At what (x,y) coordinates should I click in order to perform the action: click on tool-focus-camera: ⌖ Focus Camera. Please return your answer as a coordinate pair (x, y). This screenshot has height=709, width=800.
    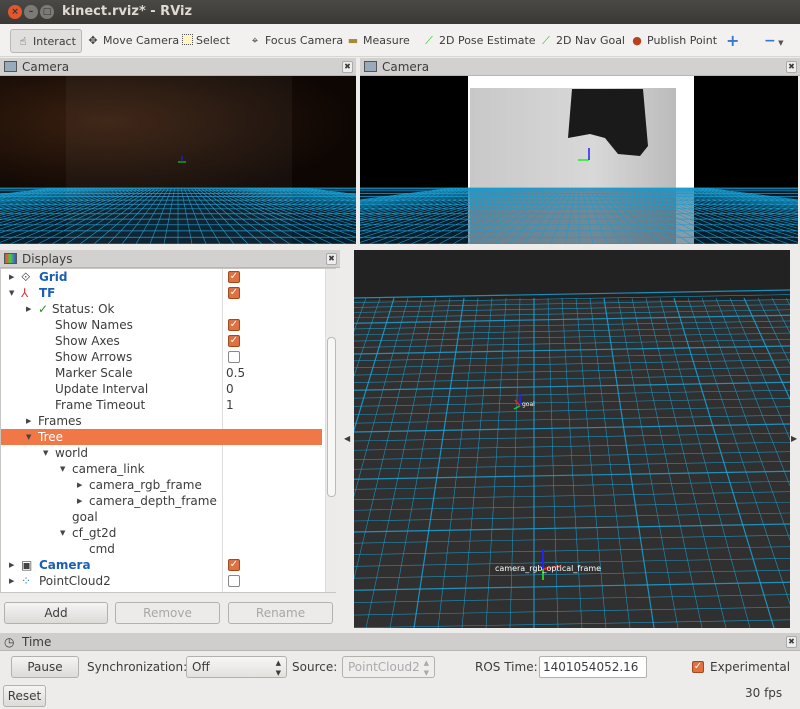
    Looking at the image, I should click on (294, 41).